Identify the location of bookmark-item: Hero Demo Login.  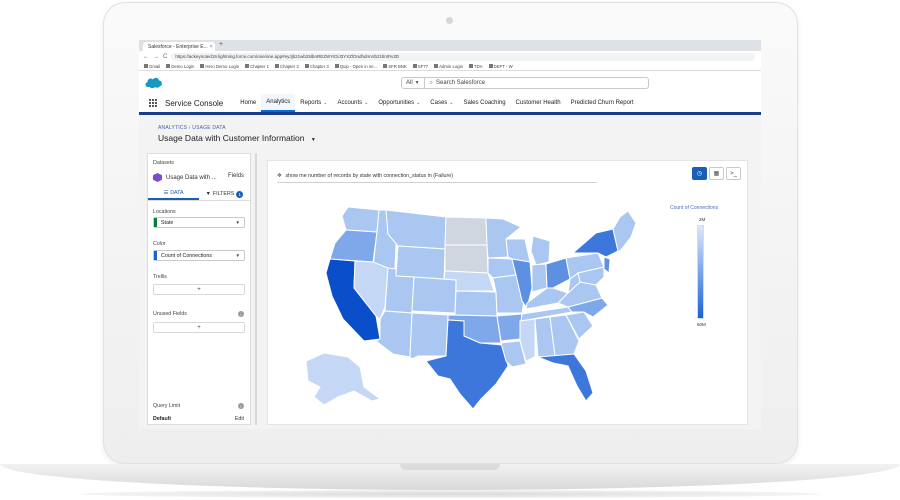
(219, 66).